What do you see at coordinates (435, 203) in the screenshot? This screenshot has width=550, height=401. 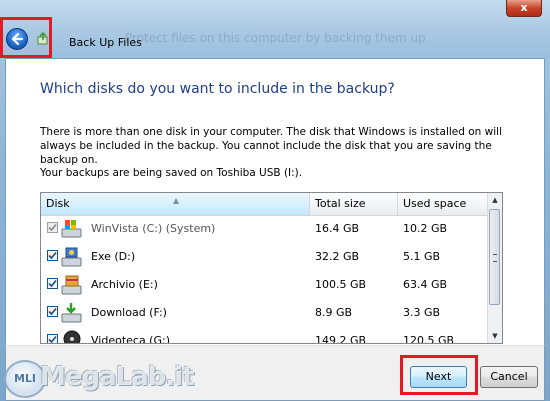 I see `column-header-label: Used space` at bounding box center [435, 203].